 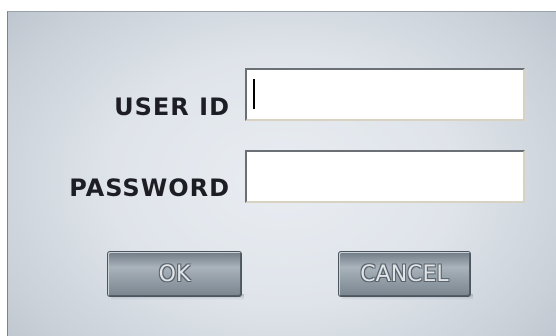 What do you see at coordinates (149, 188) in the screenshot?
I see `password-label: PASSWORD` at bounding box center [149, 188].